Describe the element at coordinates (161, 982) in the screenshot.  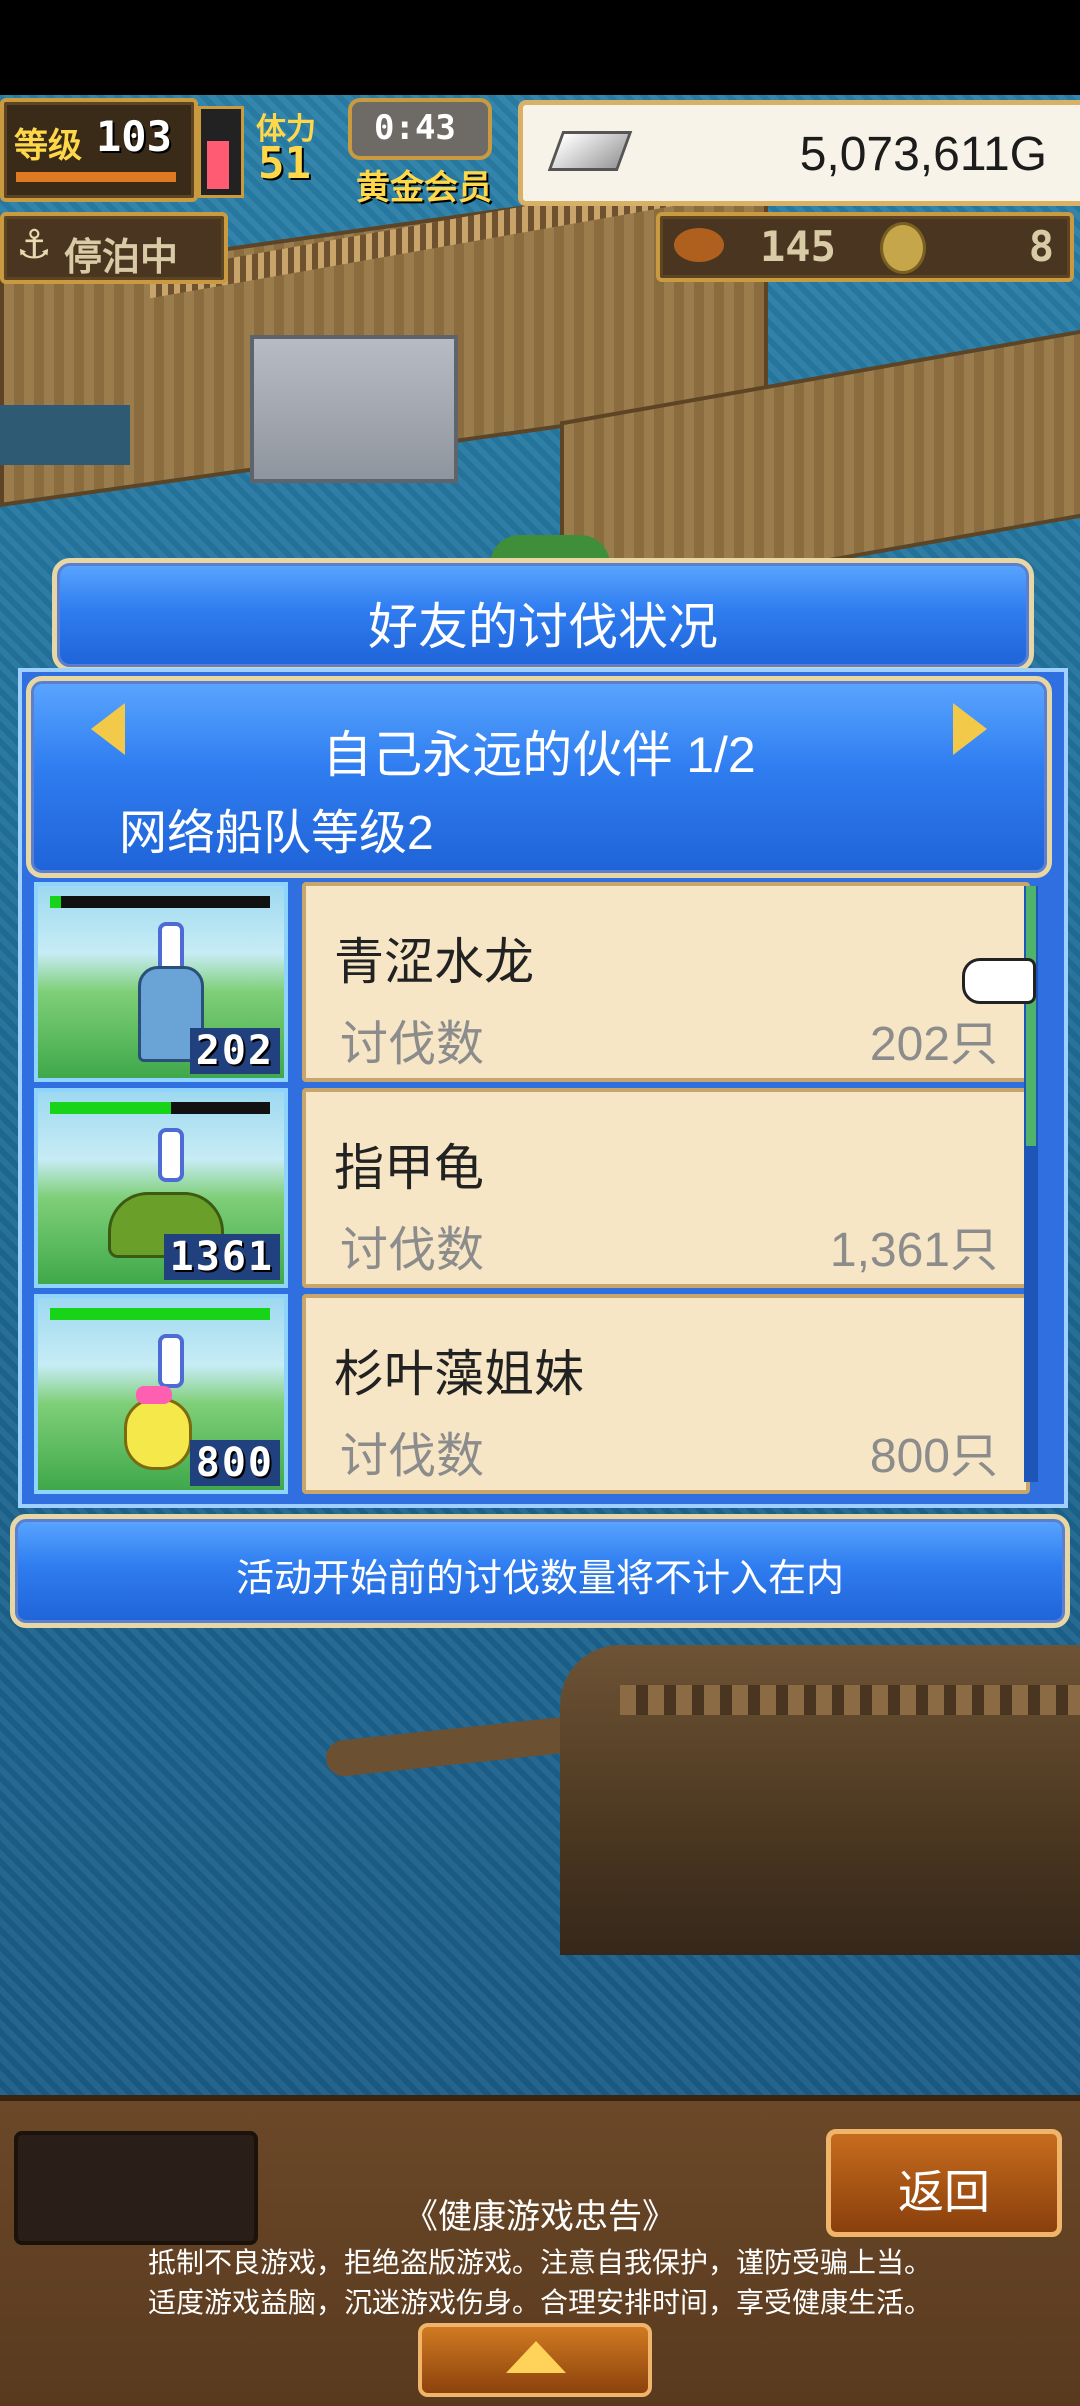
I see `monster-thumbnail: 202` at that location.